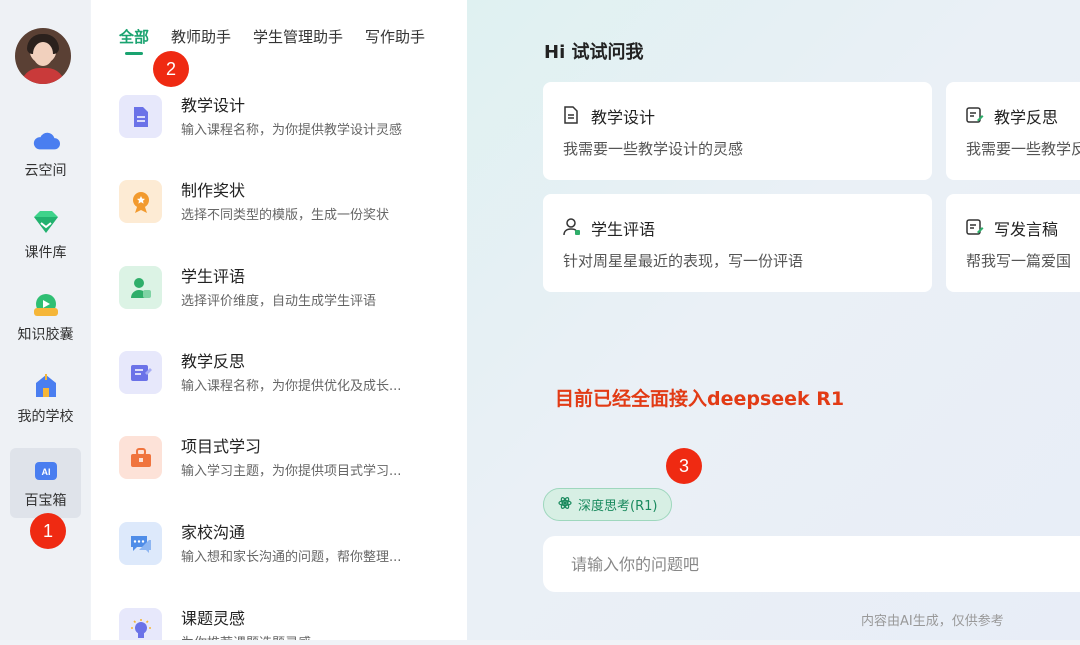 Image resolution: width=1080 pixels, height=645 pixels. Describe the element at coordinates (45, 171) in the screenshot. I see `nav-label: 云空间` at that location.